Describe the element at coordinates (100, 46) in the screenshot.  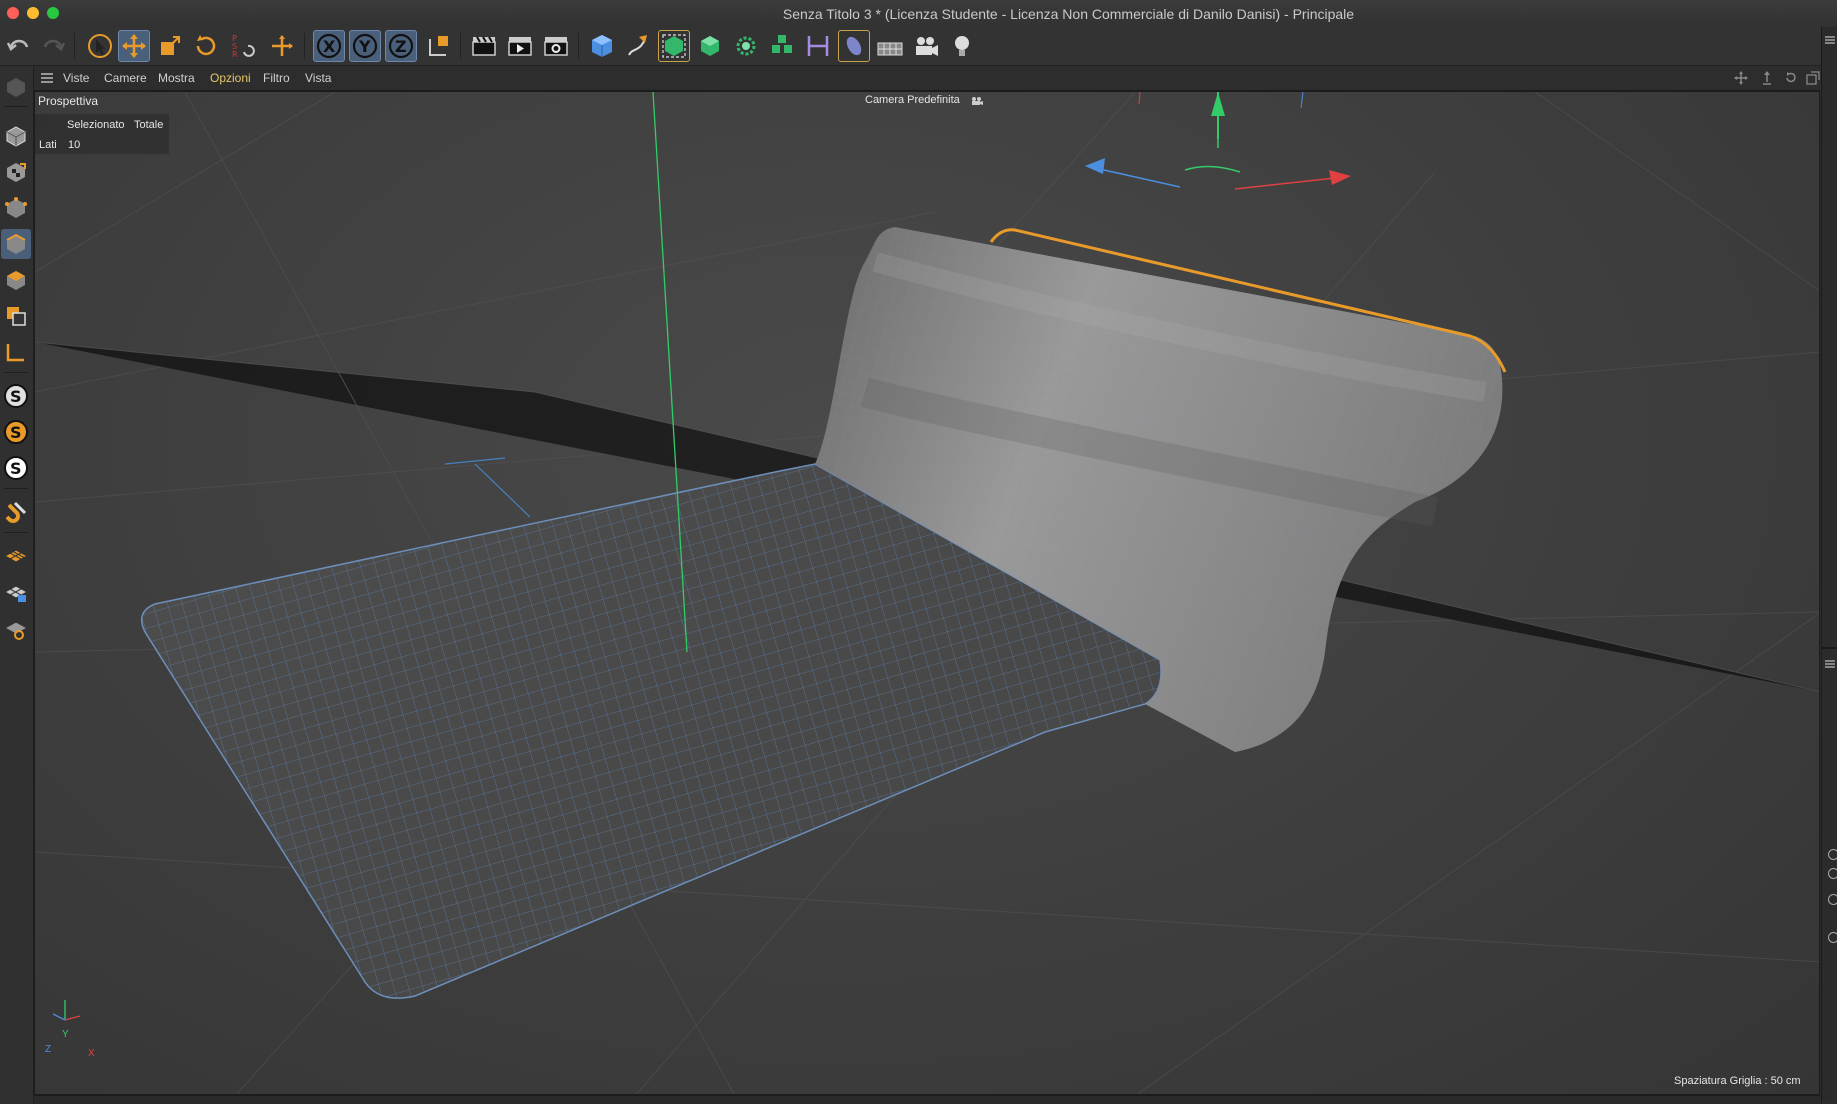
I see `live-selection-button` at that location.